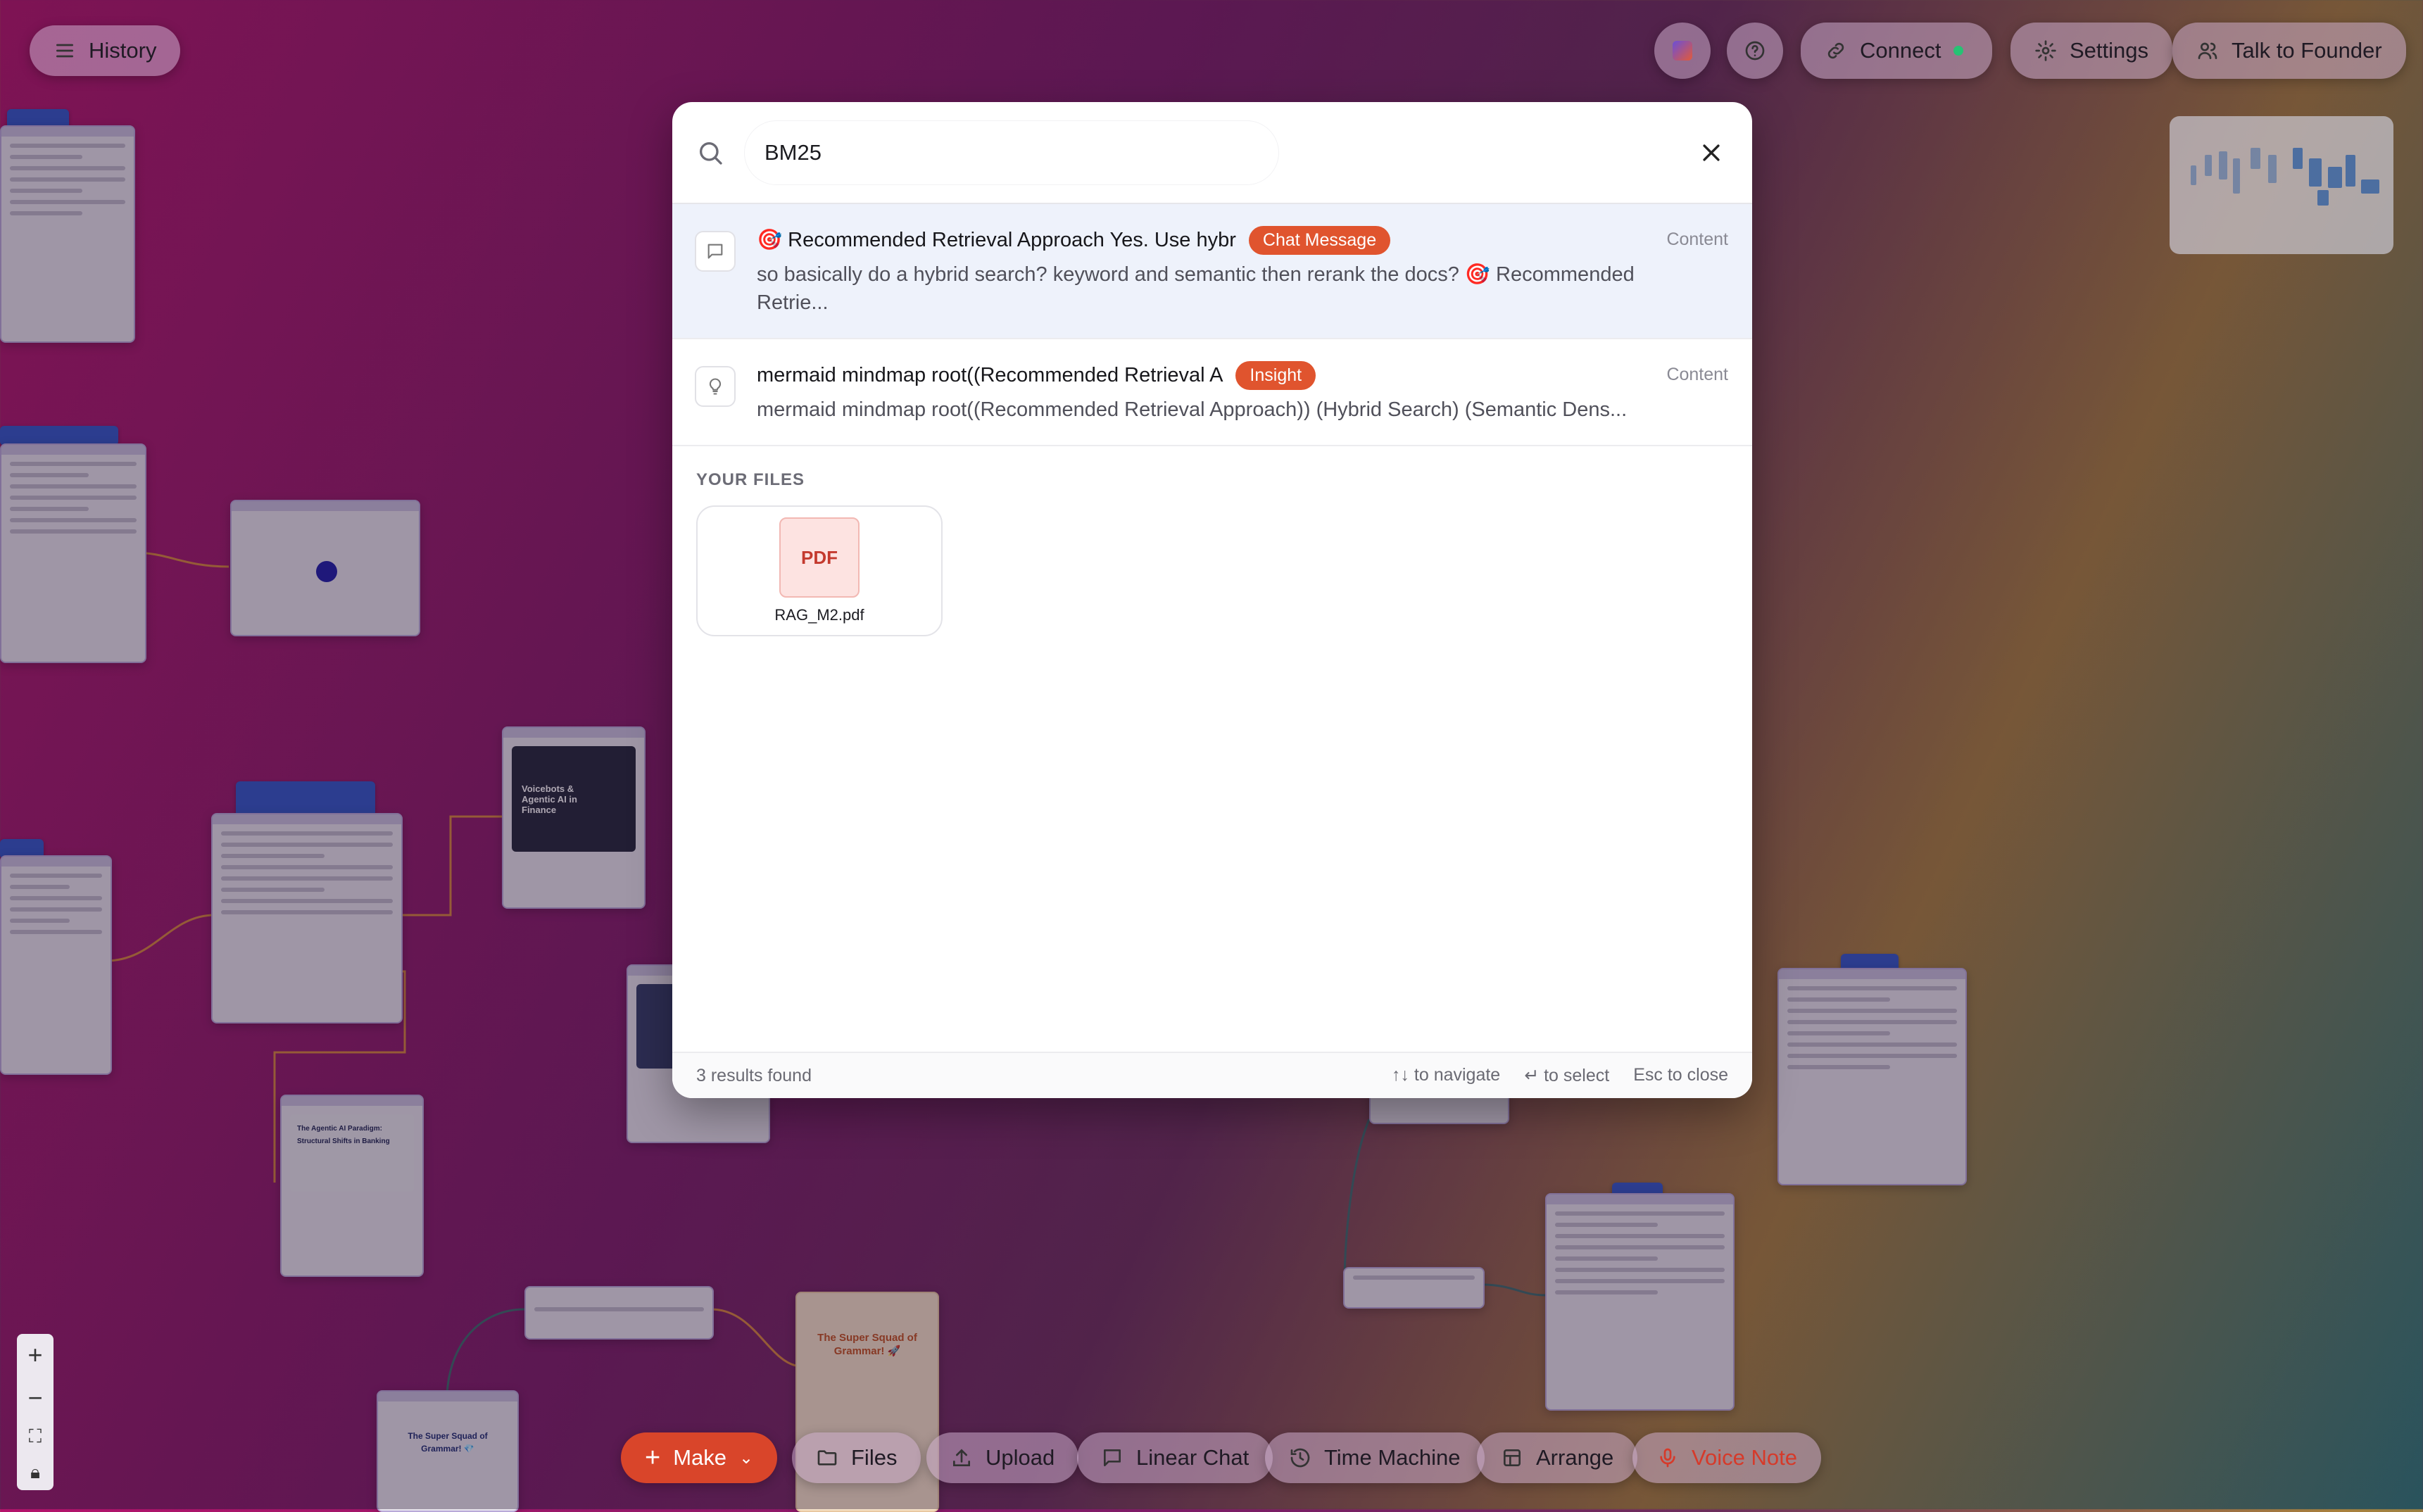 This screenshot has width=2423, height=1512. I want to click on make-label: Make, so click(700, 1458).